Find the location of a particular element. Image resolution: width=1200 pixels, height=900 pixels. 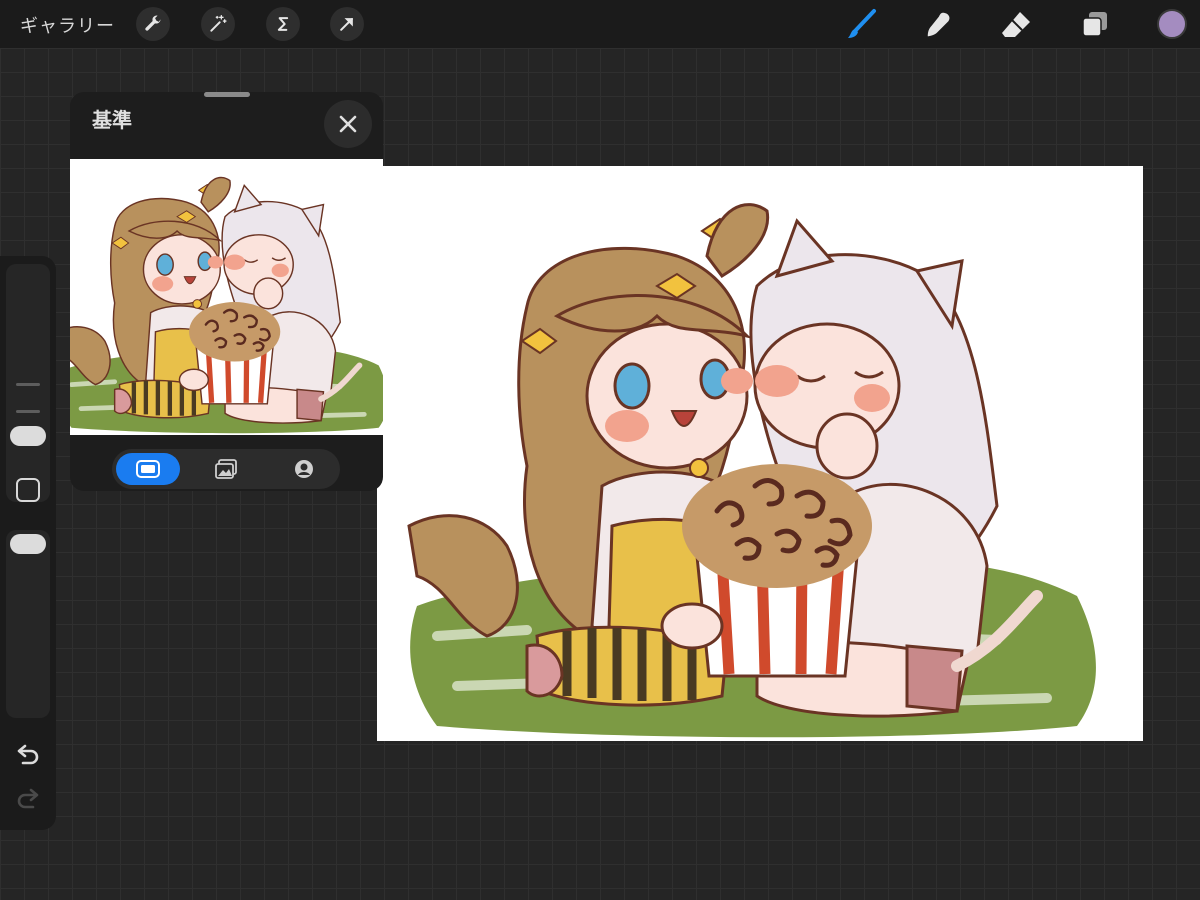

brush-icon is located at coordinates (862, 23).